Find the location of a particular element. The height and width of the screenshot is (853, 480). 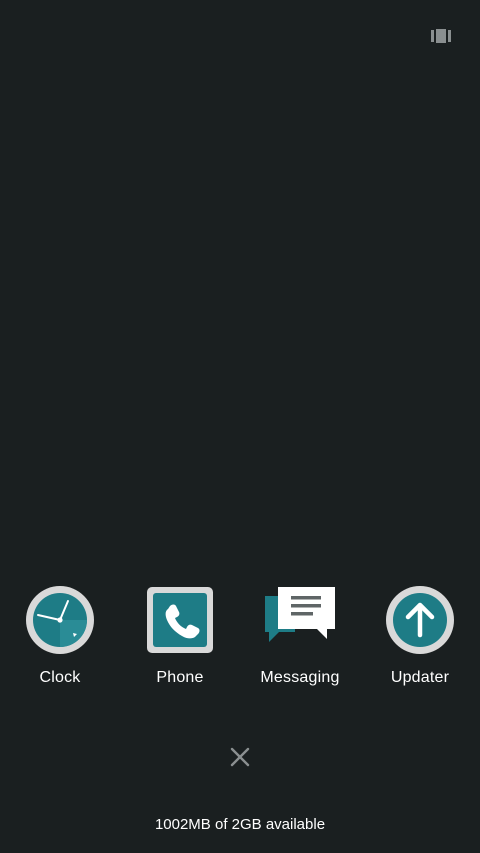

layout-toggle-button is located at coordinates (441, 38).